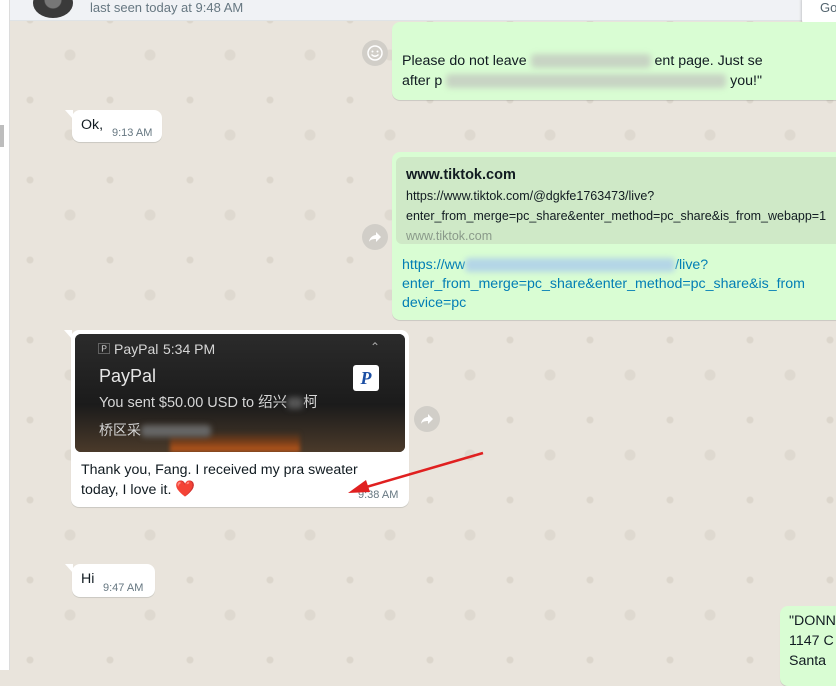  Describe the element at coordinates (53, 9) in the screenshot. I see `avatar` at that location.